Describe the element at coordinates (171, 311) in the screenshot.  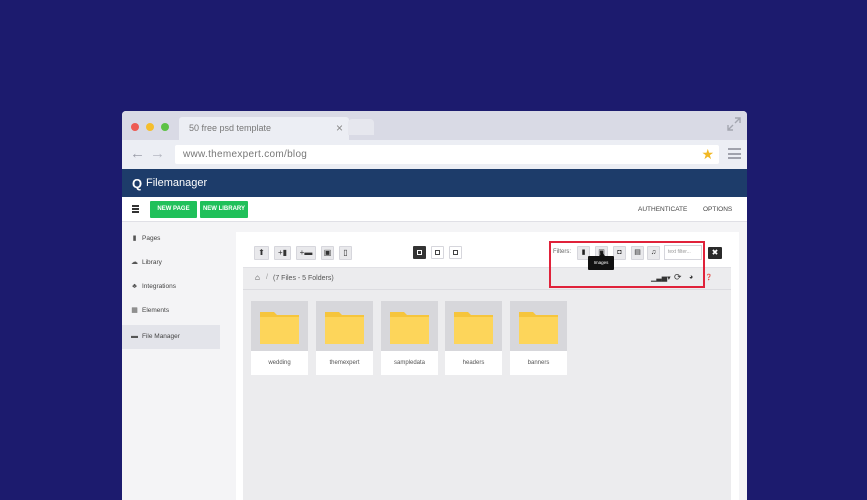
I see `sidebar-item-elements: ▦ Elements` at that location.